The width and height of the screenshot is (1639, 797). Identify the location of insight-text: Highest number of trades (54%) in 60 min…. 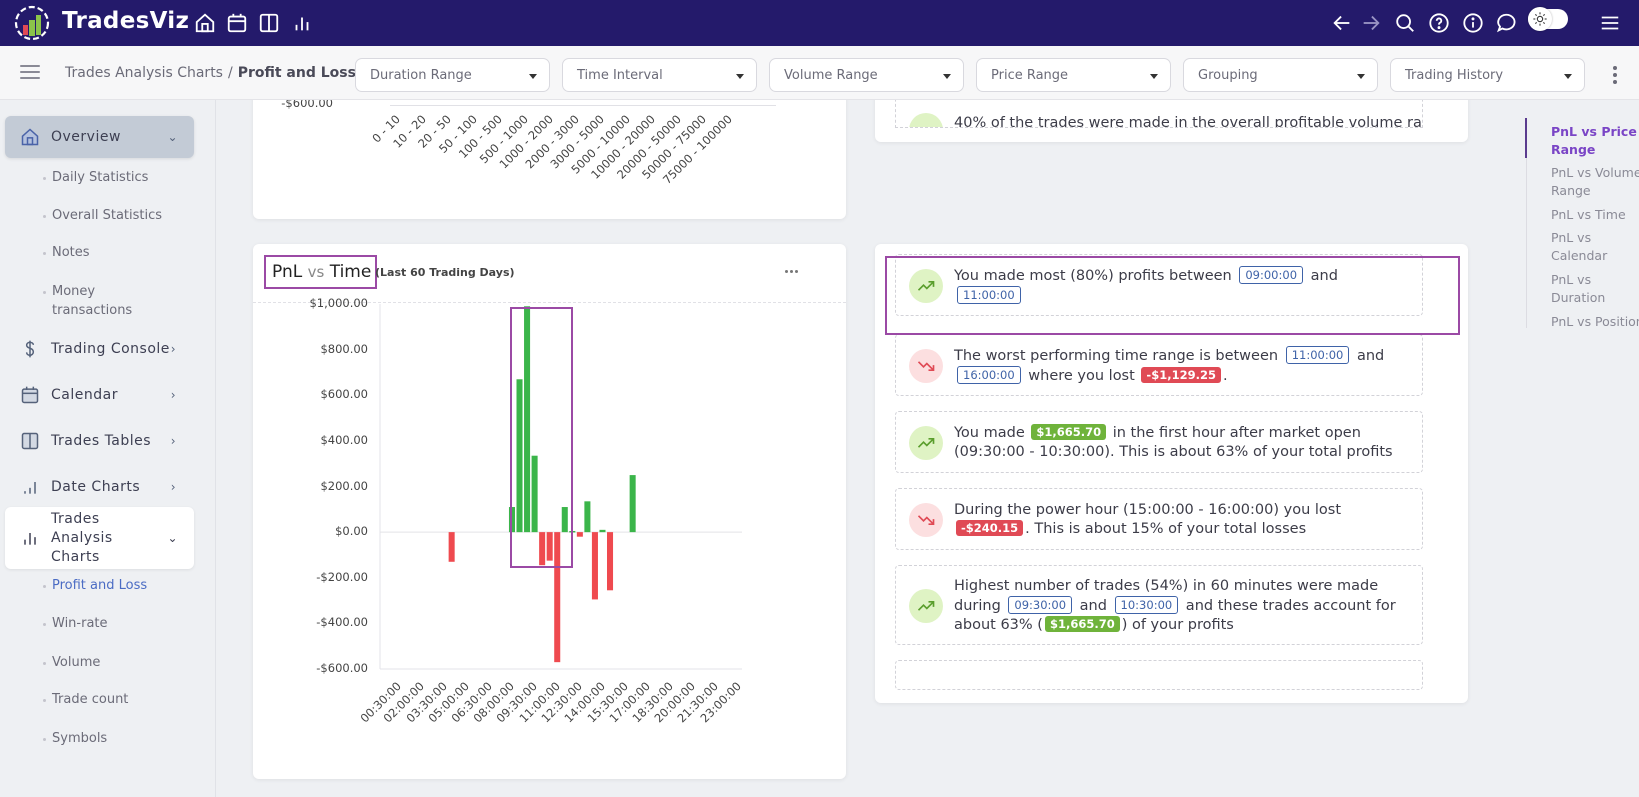
(1178, 606).